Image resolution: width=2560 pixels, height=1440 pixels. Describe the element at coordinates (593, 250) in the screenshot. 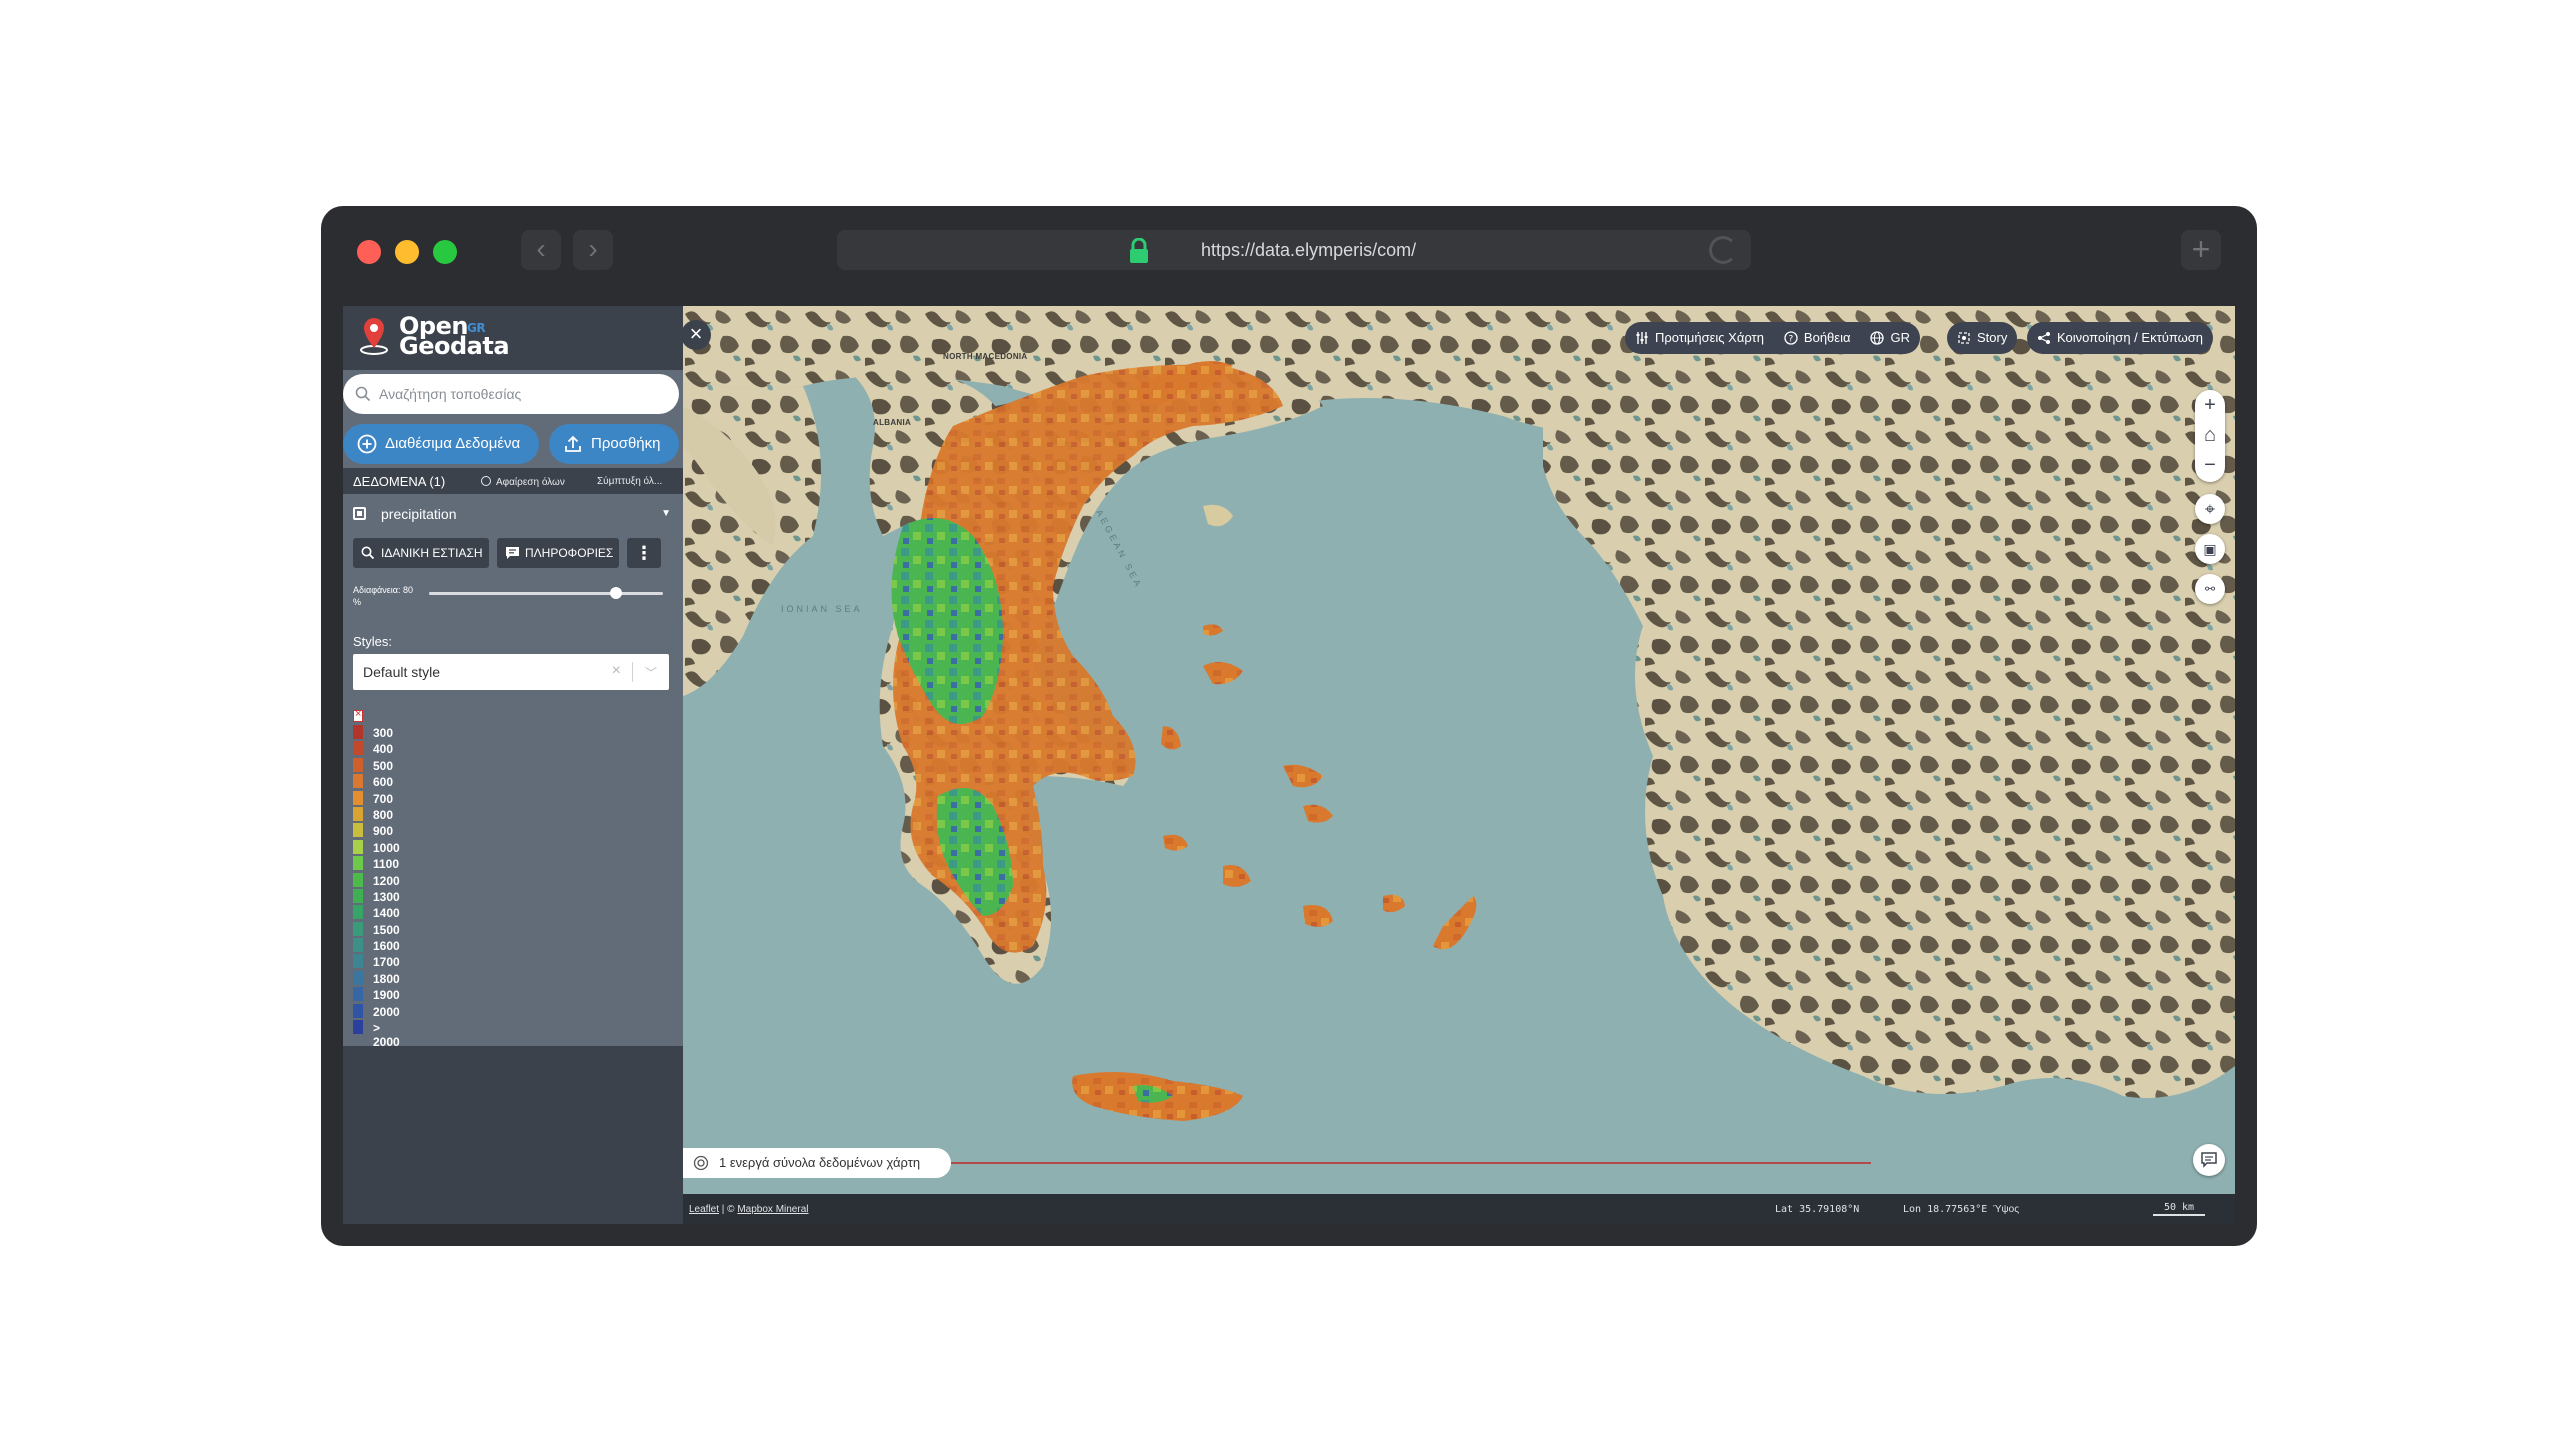

I see `forward-button: ›` at that location.